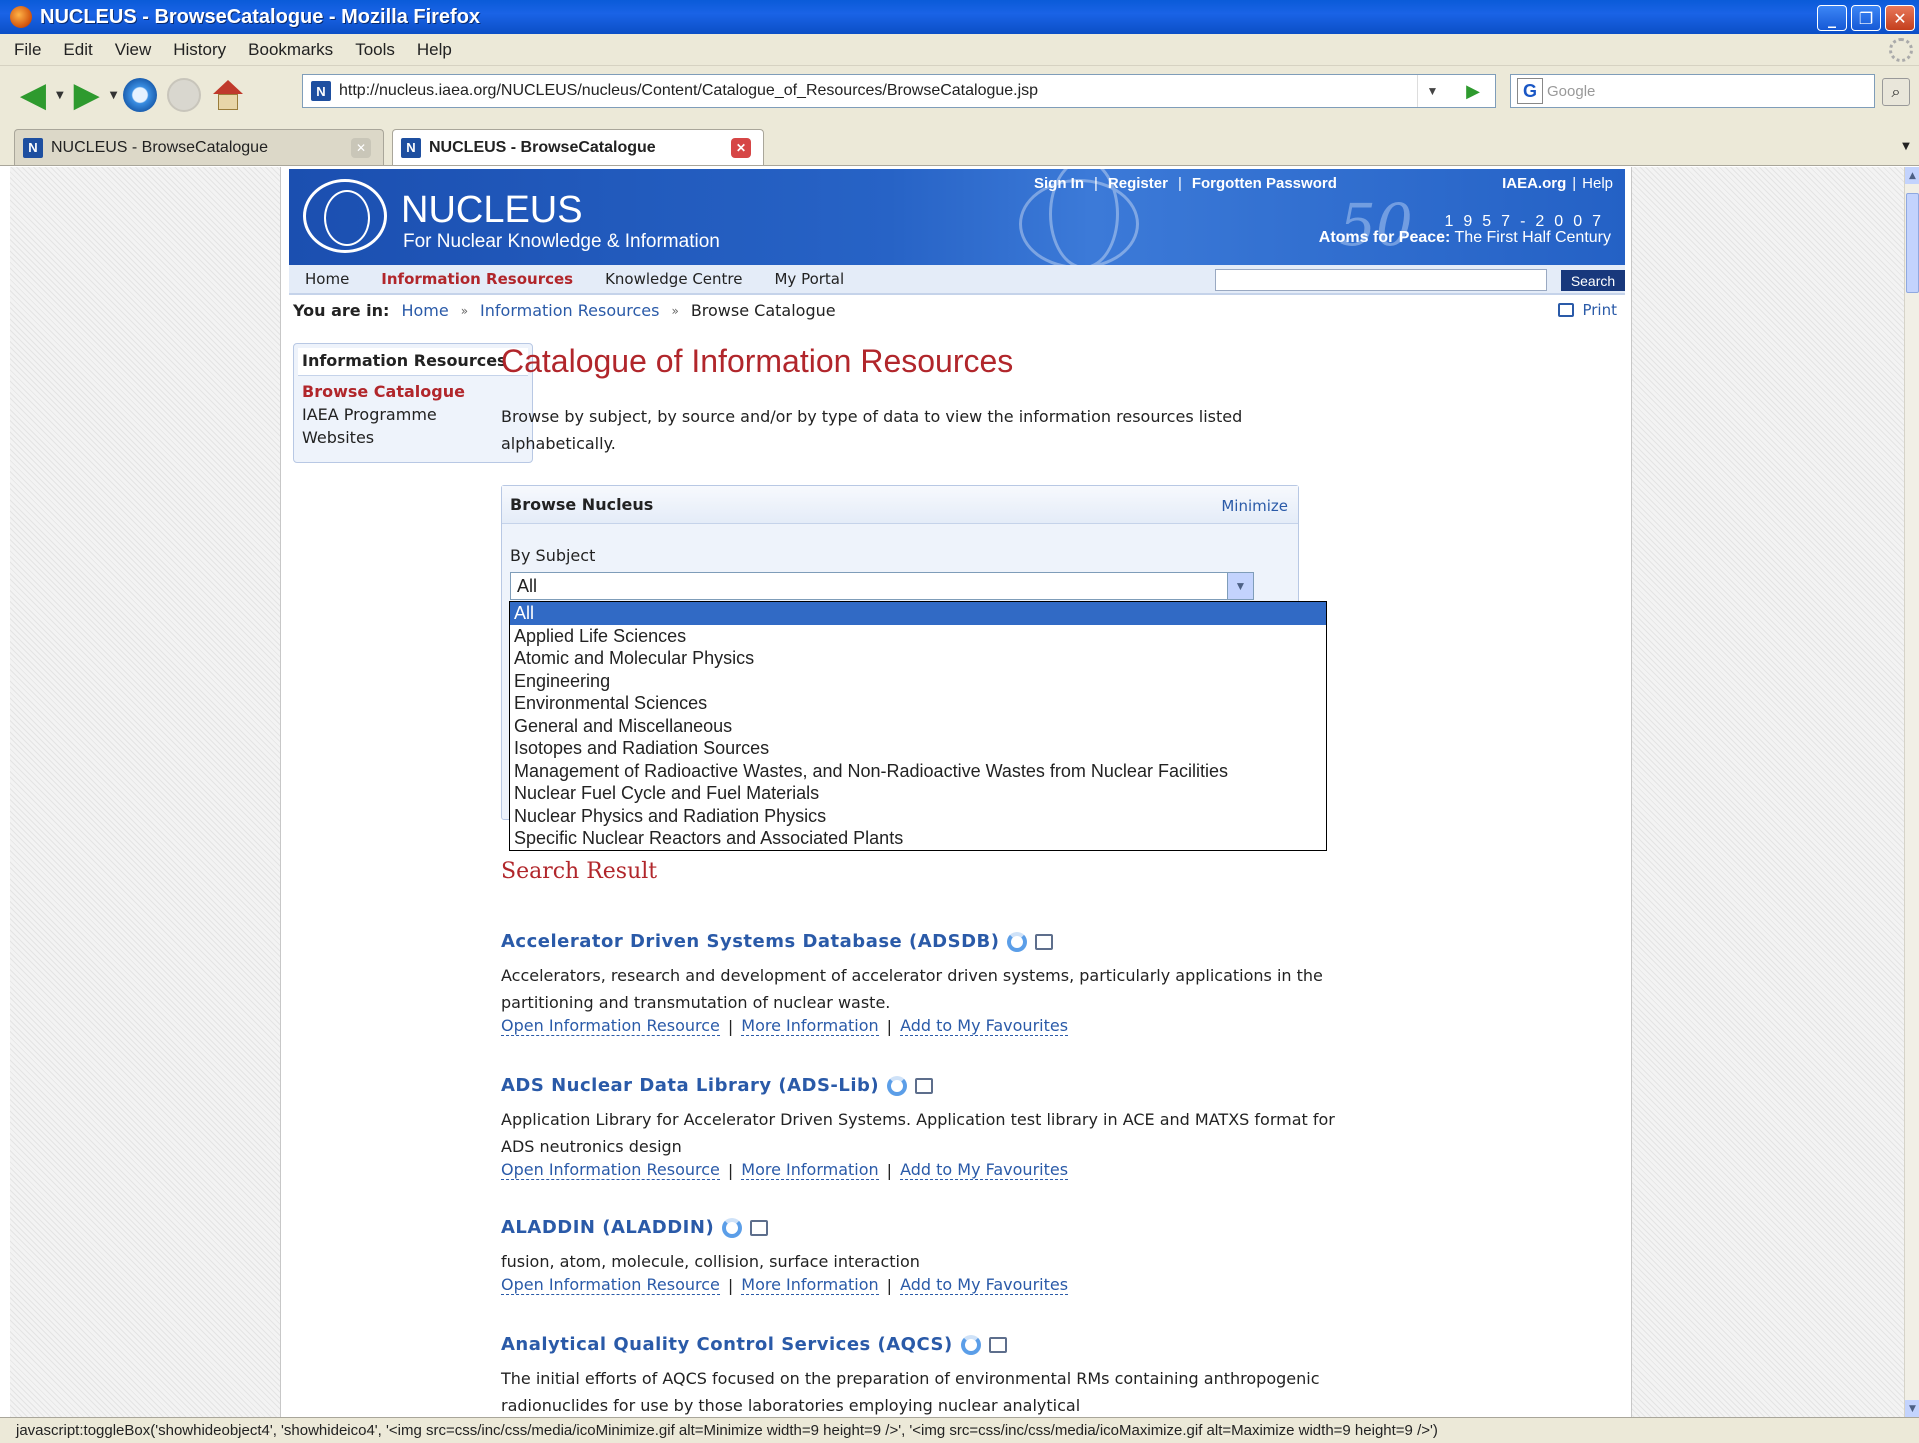 This screenshot has height=1443, width=1919. Describe the element at coordinates (918, 681) in the screenshot. I see `subject-option: Engineering` at that location.